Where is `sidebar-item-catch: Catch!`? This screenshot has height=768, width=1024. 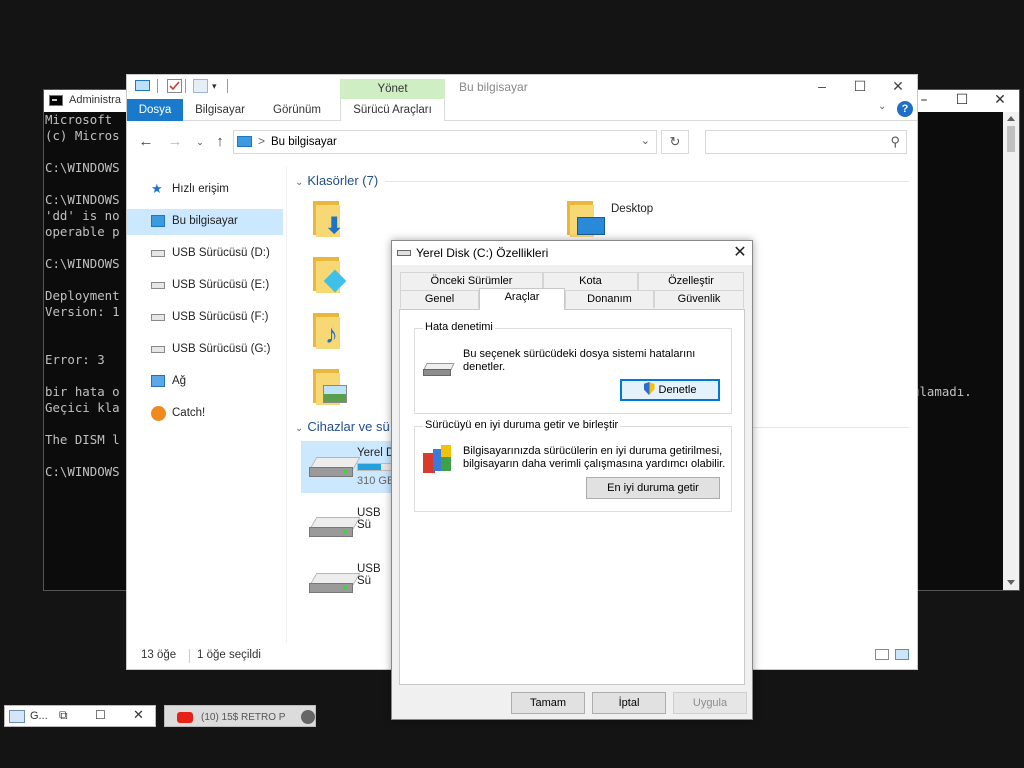 sidebar-item-catch: Catch! is located at coordinates (205, 414).